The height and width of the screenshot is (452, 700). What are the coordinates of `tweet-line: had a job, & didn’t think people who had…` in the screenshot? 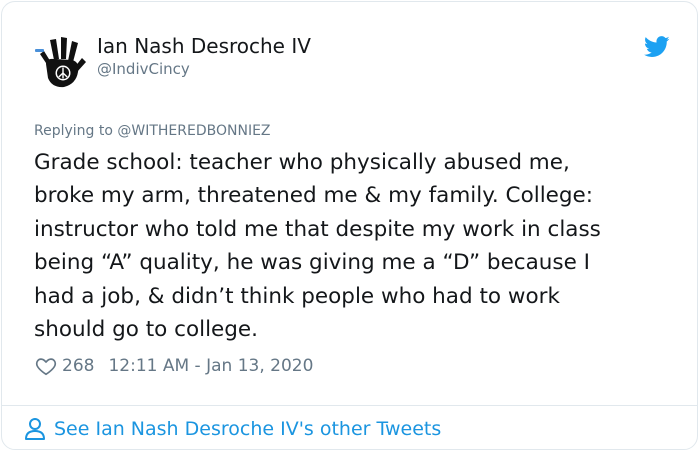 It's located at (297, 296).